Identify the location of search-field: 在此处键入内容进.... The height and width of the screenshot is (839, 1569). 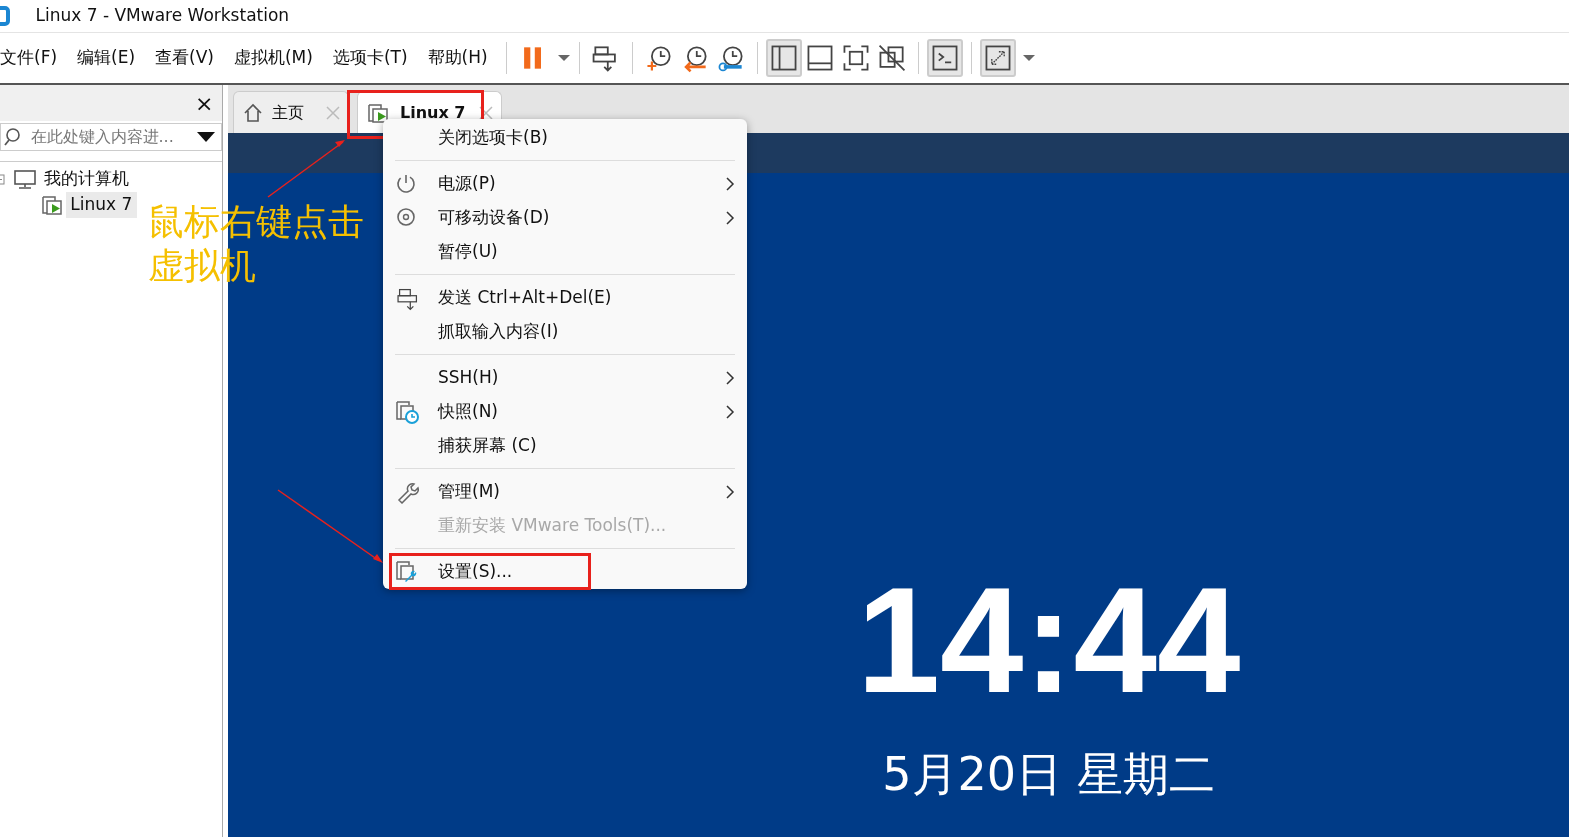
(111, 137).